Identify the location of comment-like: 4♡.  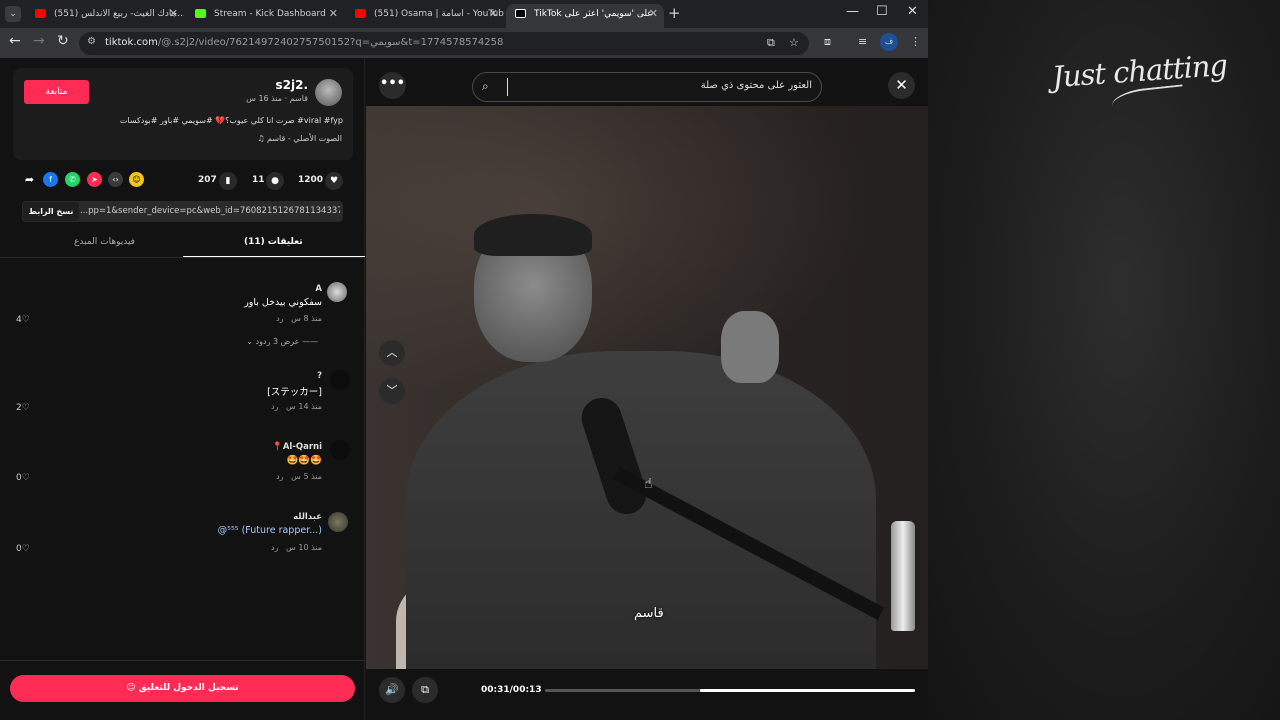
(23, 320).